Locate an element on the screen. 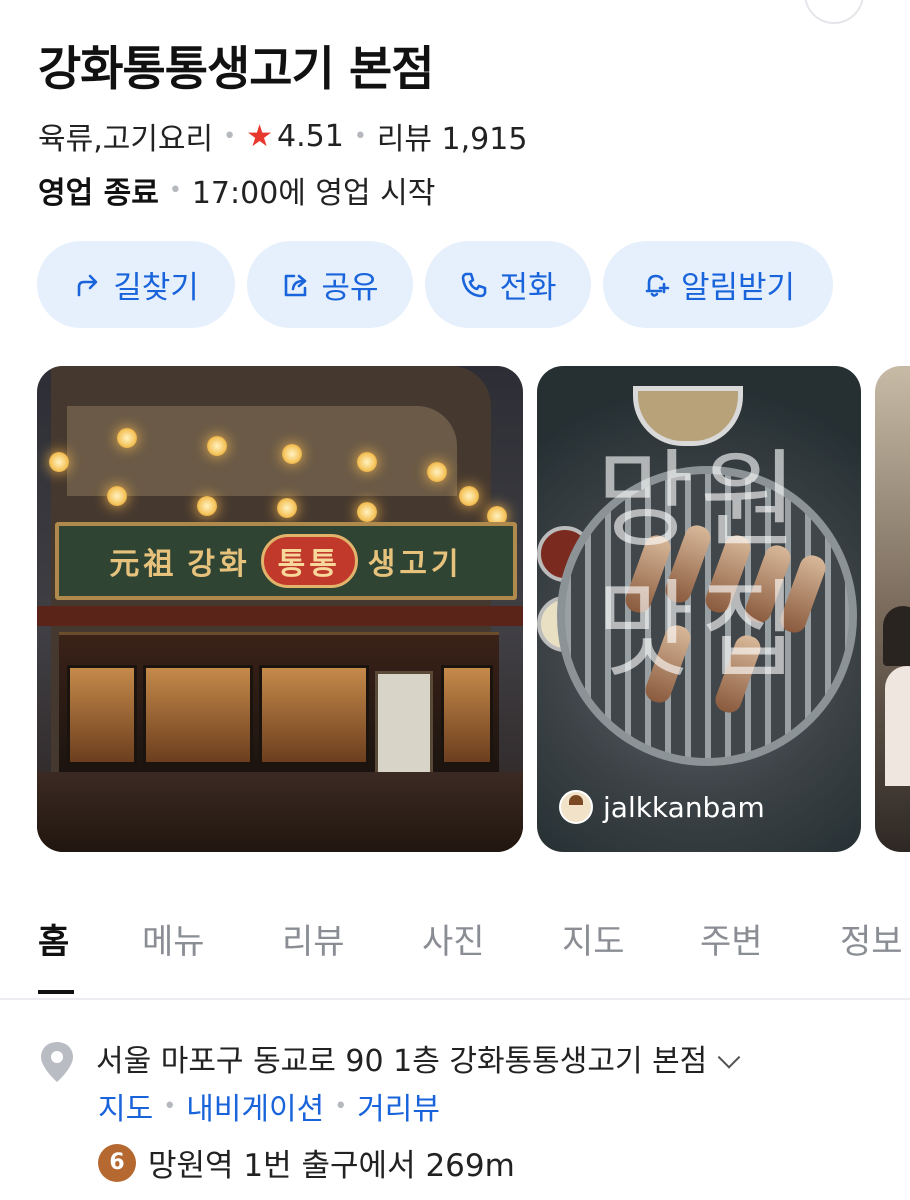 Image resolution: width=910 pixels, height=1200 pixels. floating-button is located at coordinates (834, 12).